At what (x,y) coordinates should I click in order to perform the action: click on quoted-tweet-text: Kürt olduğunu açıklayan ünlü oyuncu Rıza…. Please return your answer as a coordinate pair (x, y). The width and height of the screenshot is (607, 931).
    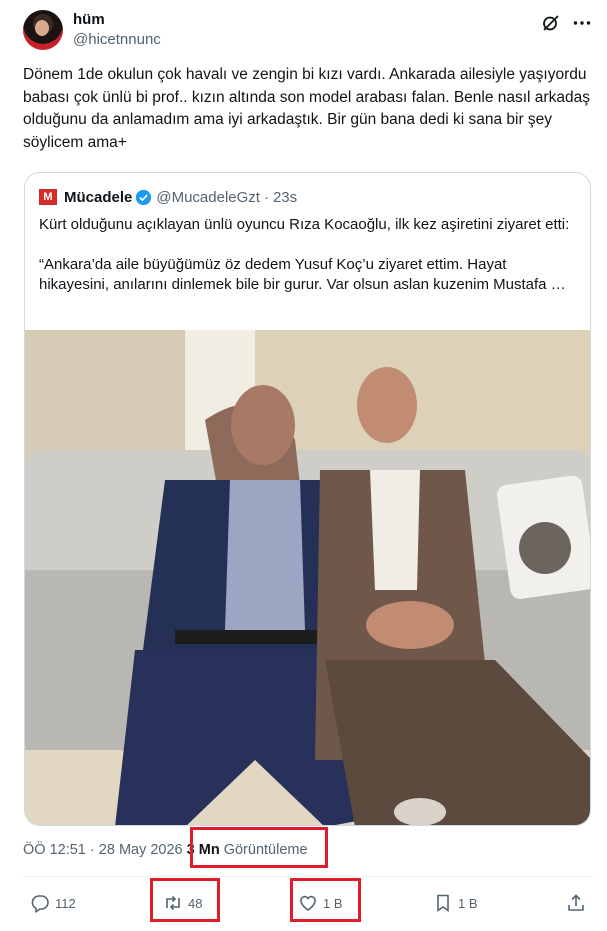
    Looking at the image, I should click on (304, 254).